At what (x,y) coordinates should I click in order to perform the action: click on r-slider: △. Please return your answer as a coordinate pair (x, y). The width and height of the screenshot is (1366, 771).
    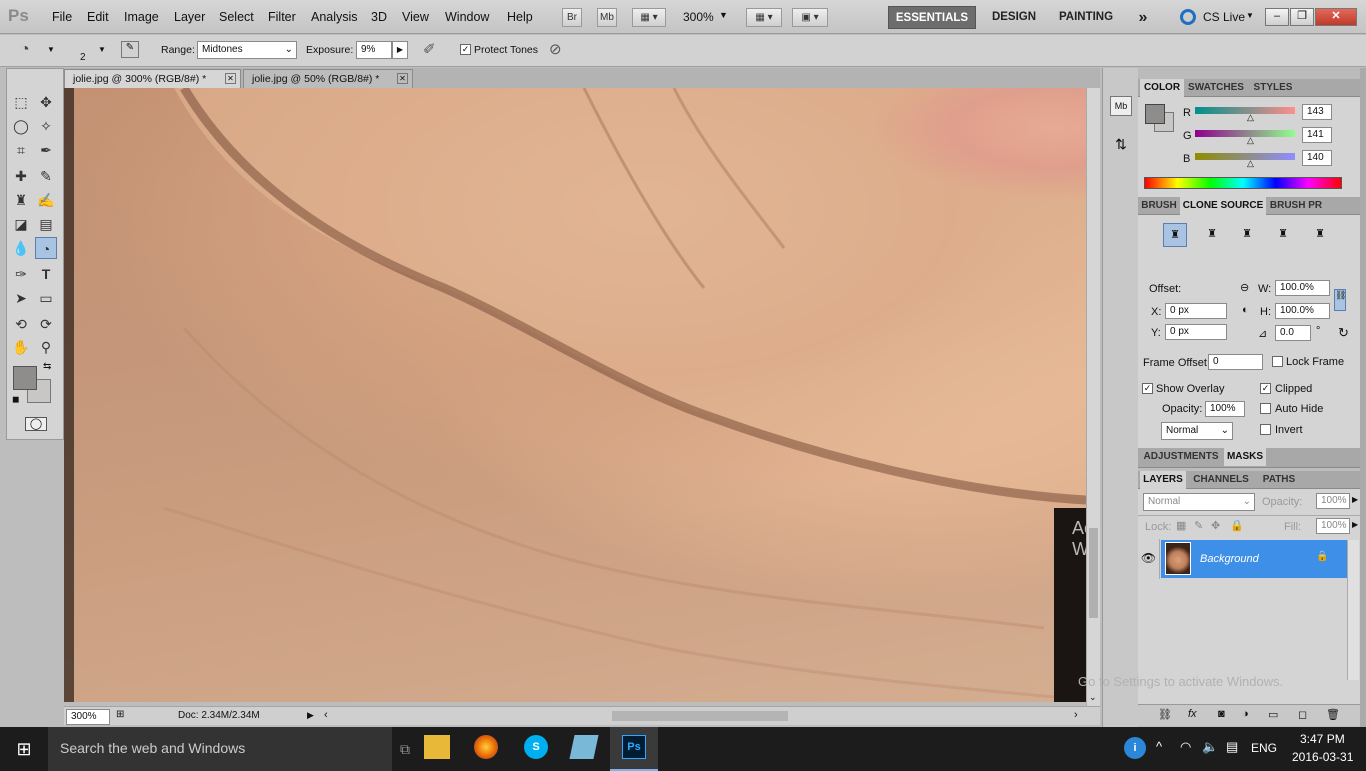
    Looking at the image, I should click on (1245, 114).